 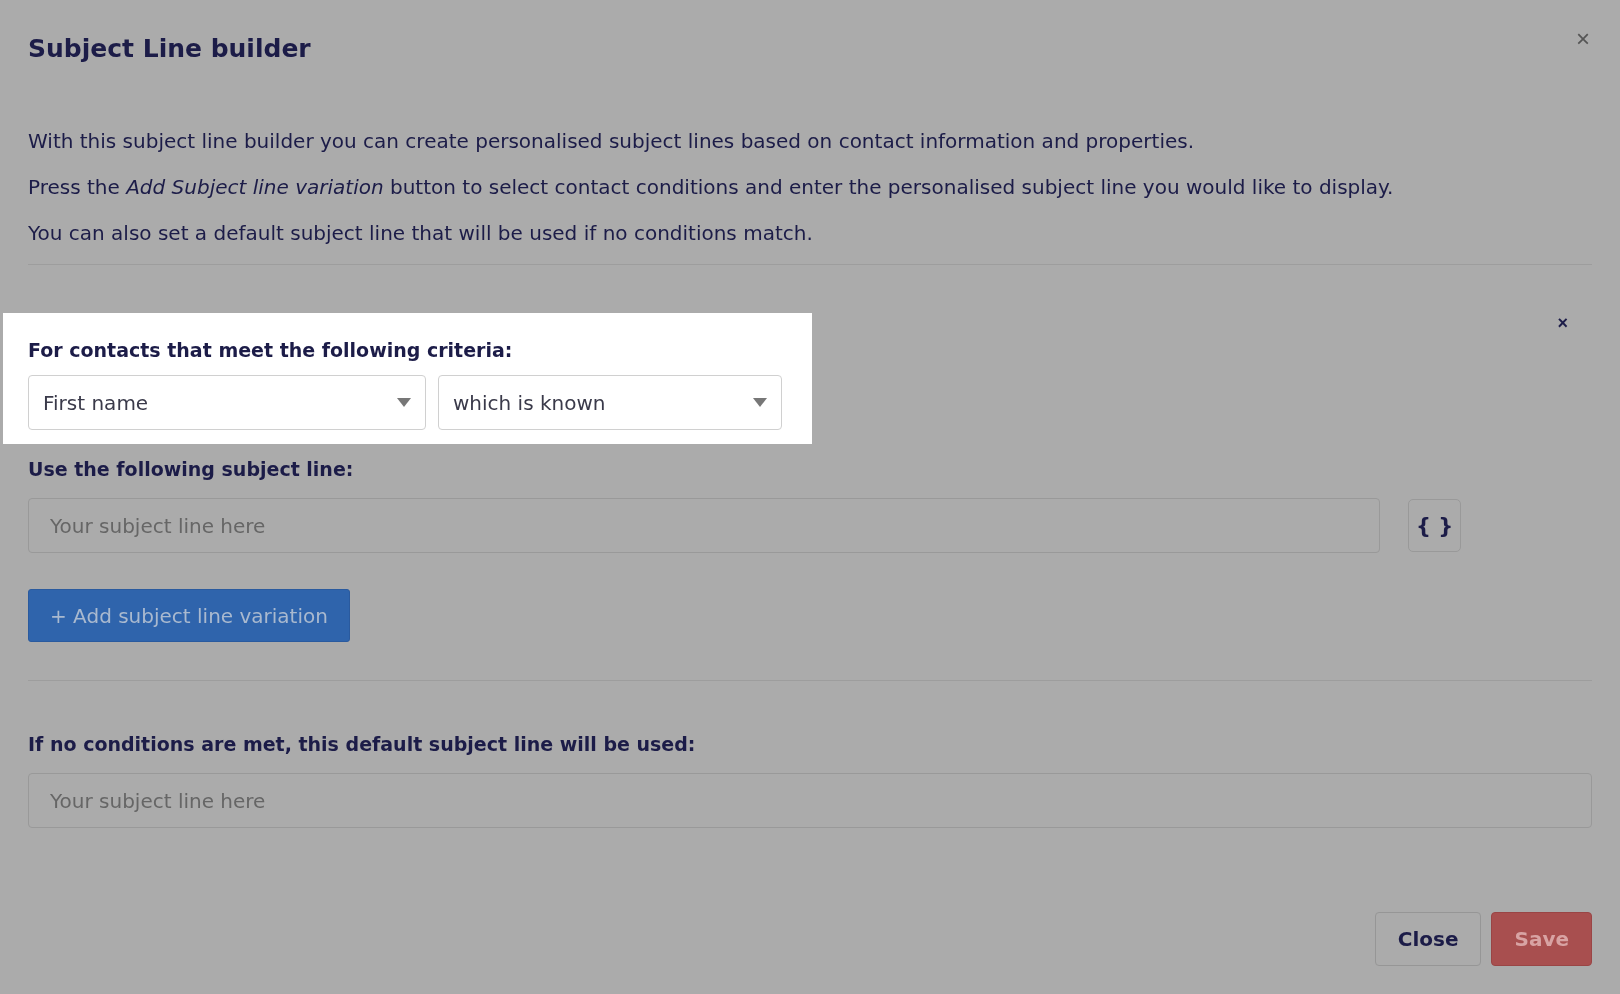 What do you see at coordinates (612, 141) in the screenshot?
I see `intro-text: With this subject line builder you can create personalised subject lines based on contact information and properties.` at bounding box center [612, 141].